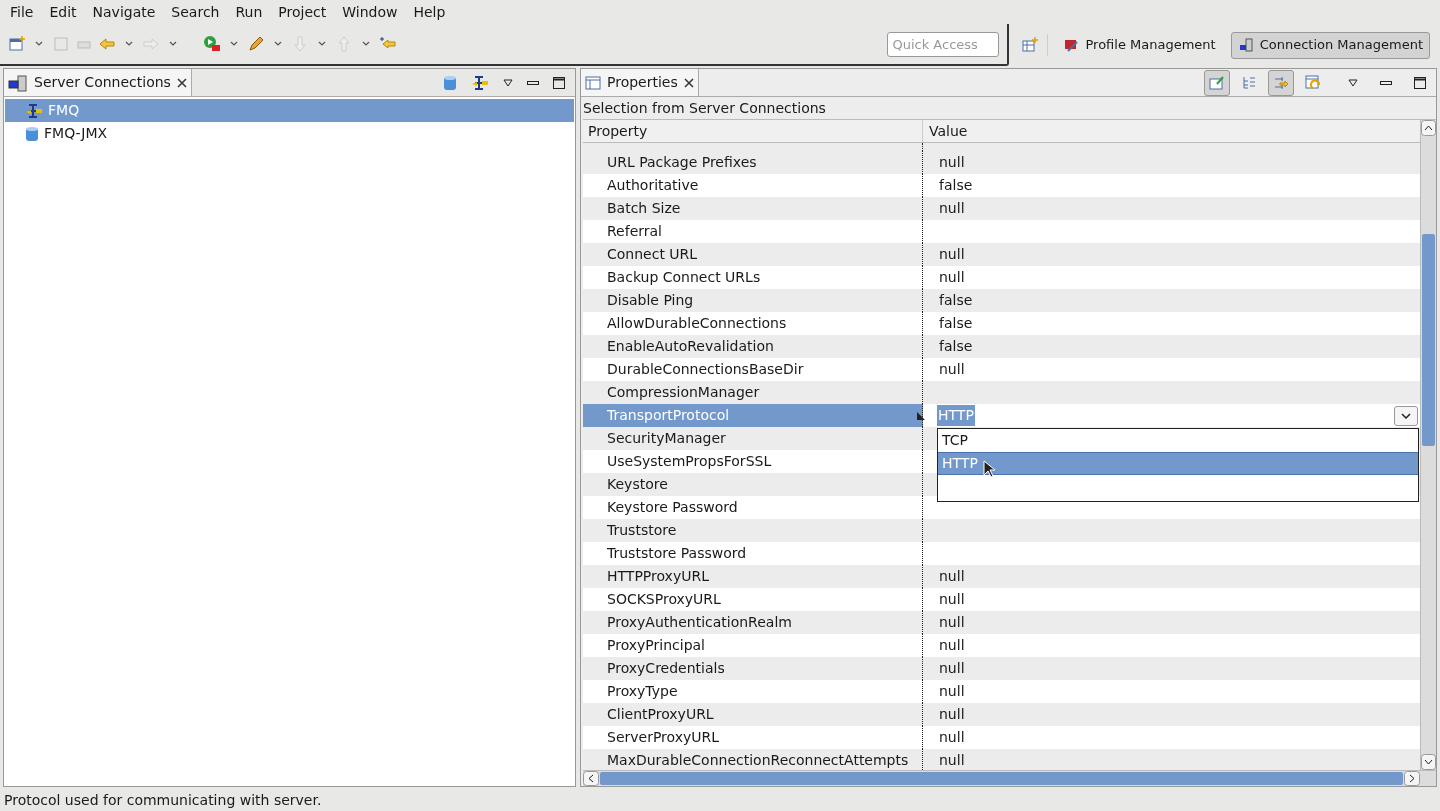  Describe the element at coordinates (1428, 762) in the screenshot. I see `scroll-down-icon` at that location.